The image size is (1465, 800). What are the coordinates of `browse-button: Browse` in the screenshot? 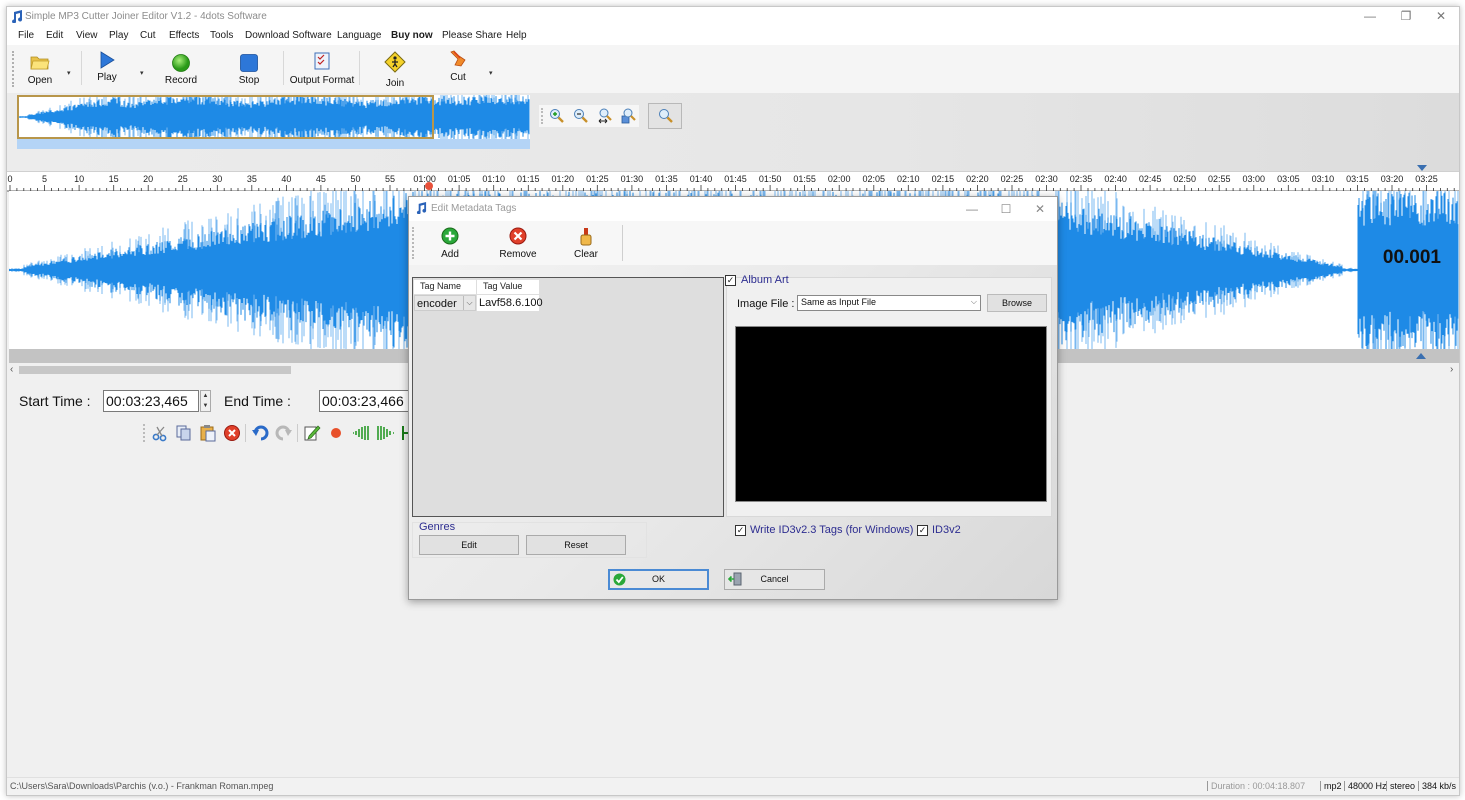 It's located at (1017, 303).